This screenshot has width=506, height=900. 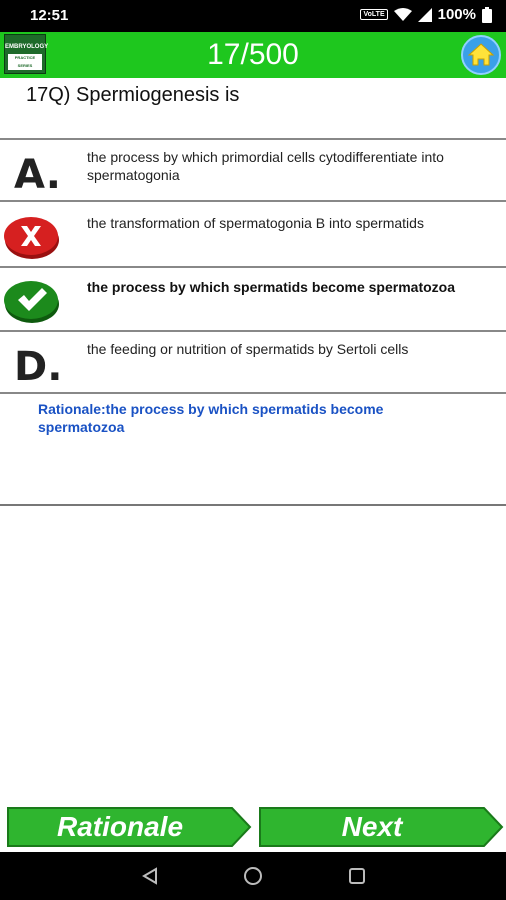 What do you see at coordinates (49, 15) in the screenshot?
I see `status-time: 12:51` at bounding box center [49, 15].